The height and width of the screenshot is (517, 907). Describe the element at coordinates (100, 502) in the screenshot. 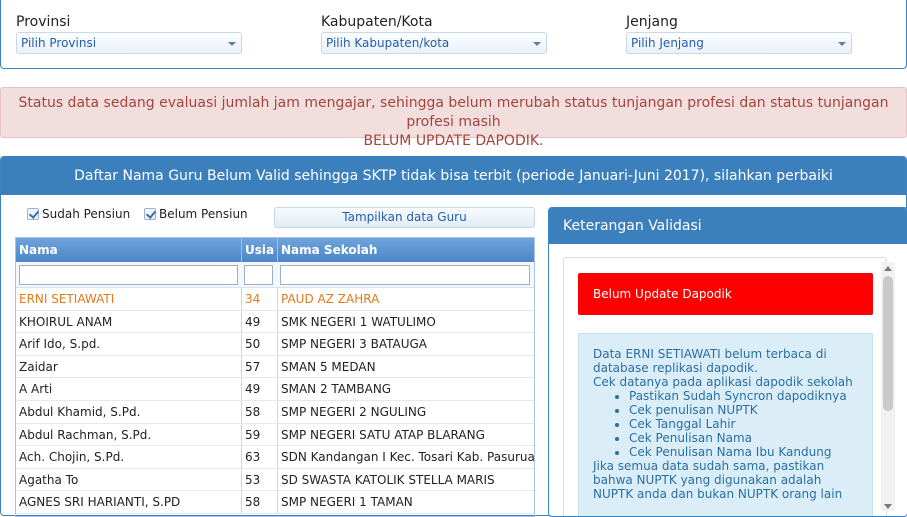

I see `cell-nama: AGNES SRI HARIANTI, S.PD` at that location.